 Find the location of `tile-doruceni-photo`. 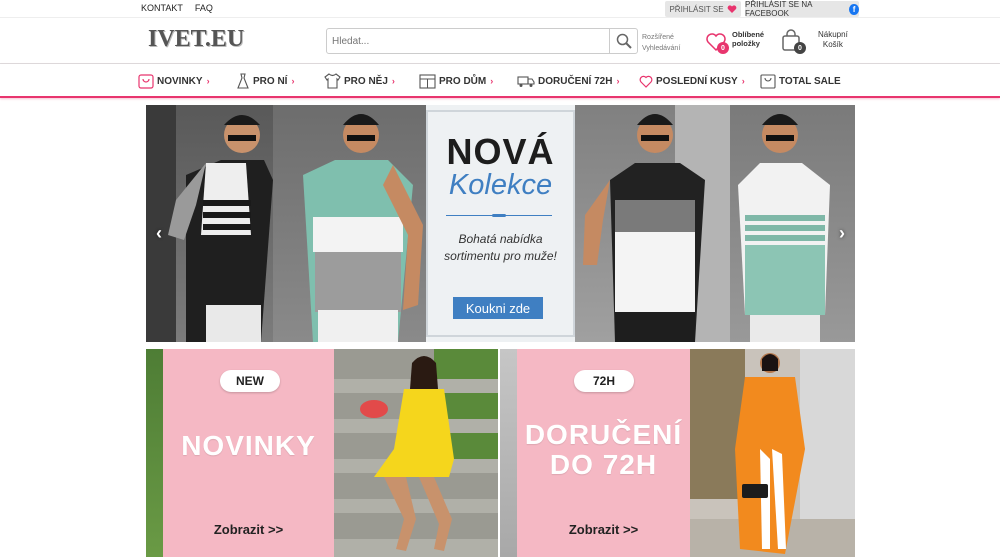

tile-doruceni-photo is located at coordinates (772, 453).